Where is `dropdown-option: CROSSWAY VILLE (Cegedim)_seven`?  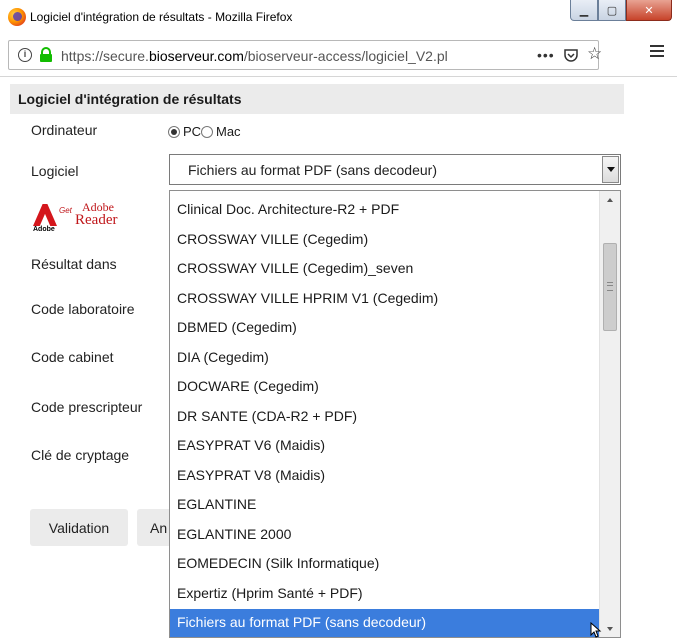 dropdown-option: CROSSWAY VILLE (Cegedim)_seven is located at coordinates (384, 269).